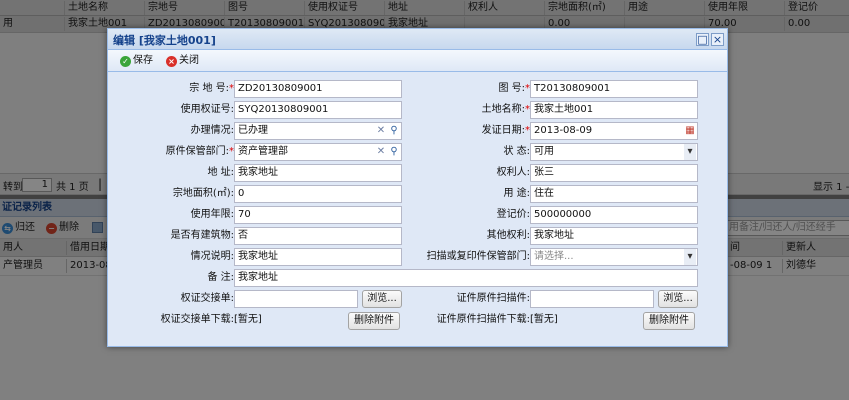 Image resolution: width=849 pixels, height=400 pixels. Describe the element at coordinates (207, 109) in the screenshot. I see `cert-no-label: 使用权证号:` at that location.